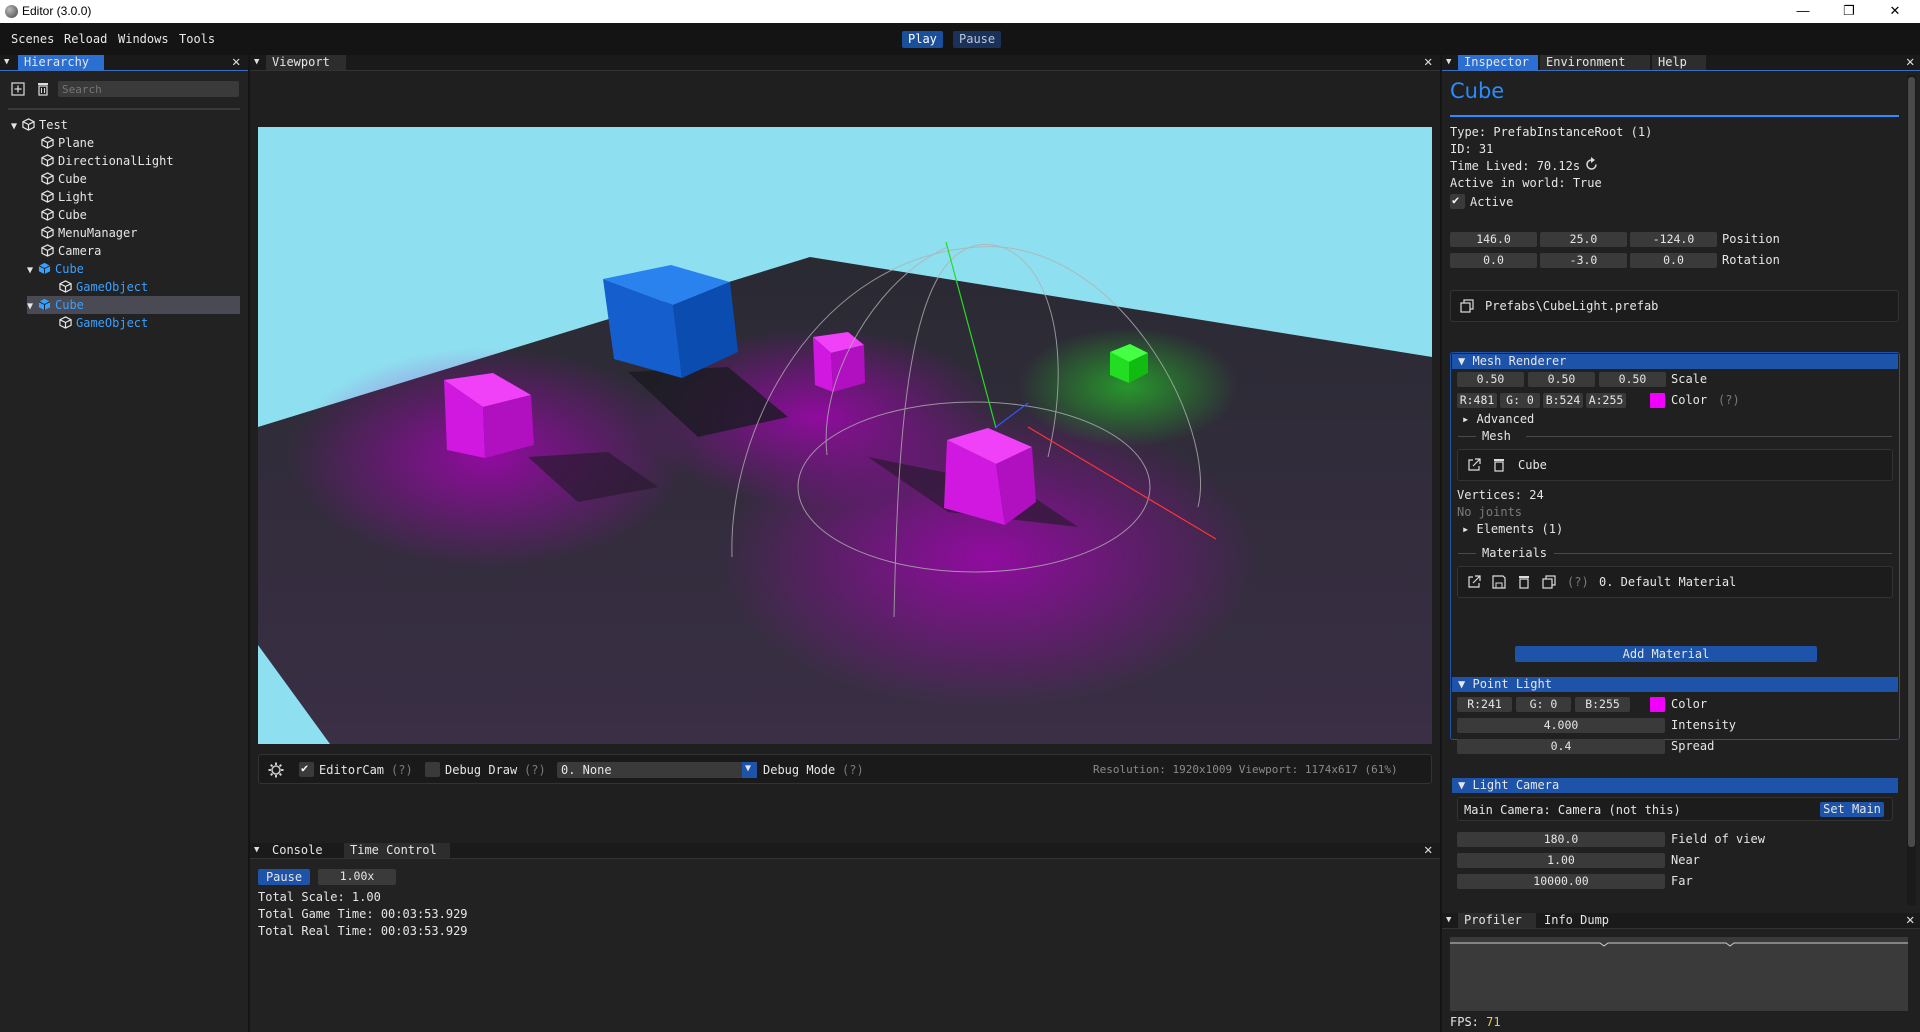  Describe the element at coordinates (1632, 379) in the screenshot. I see `scale-z-field: 0.50` at that location.